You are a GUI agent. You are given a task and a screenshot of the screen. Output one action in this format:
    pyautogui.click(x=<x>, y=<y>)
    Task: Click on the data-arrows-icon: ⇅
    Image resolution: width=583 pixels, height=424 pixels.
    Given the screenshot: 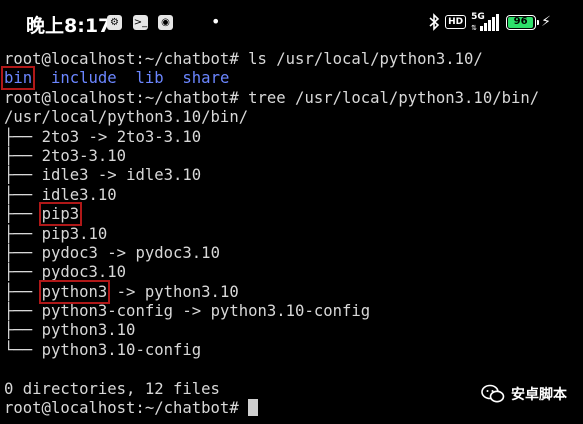 What is the action you would take?
    pyautogui.click(x=474, y=28)
    